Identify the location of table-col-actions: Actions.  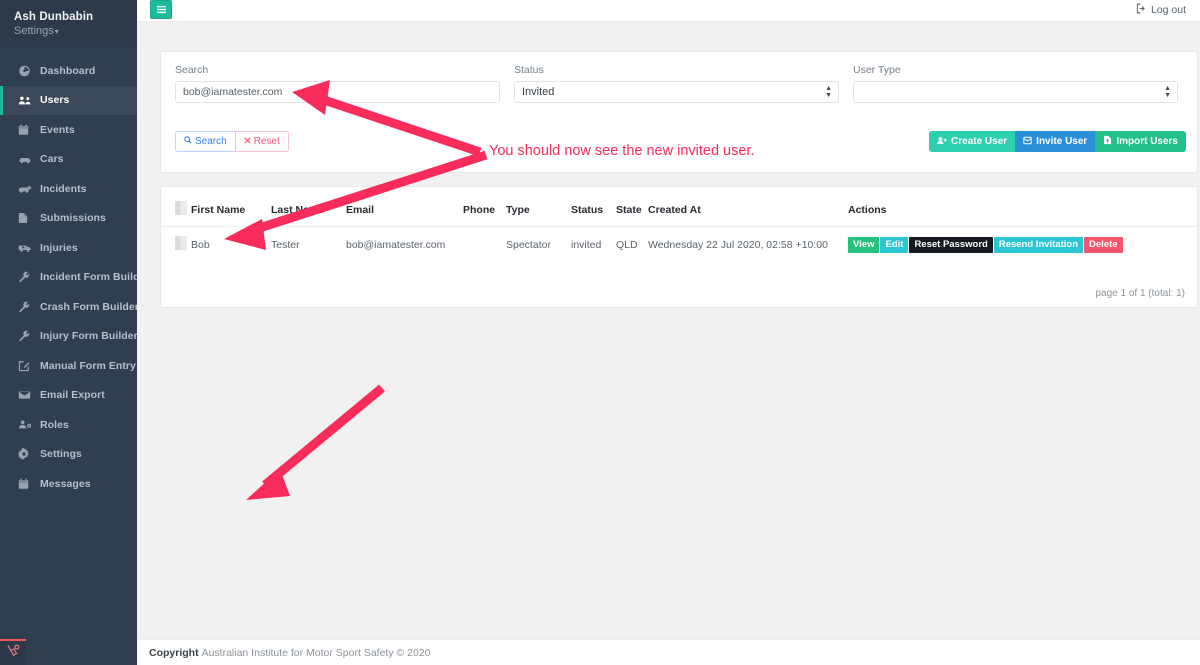
(1022, 207).